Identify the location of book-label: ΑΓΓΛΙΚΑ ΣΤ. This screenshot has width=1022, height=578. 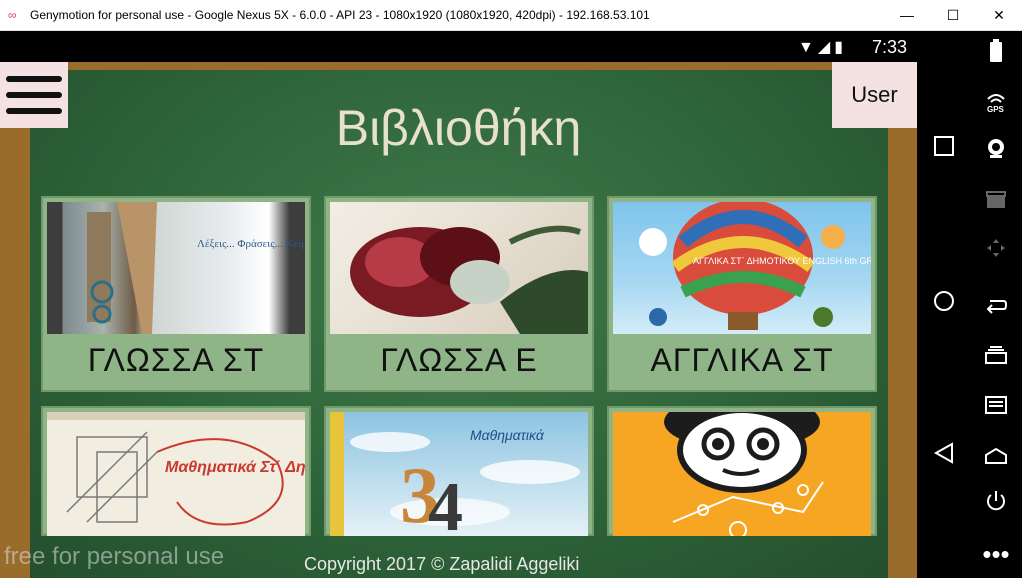
(742, 360).